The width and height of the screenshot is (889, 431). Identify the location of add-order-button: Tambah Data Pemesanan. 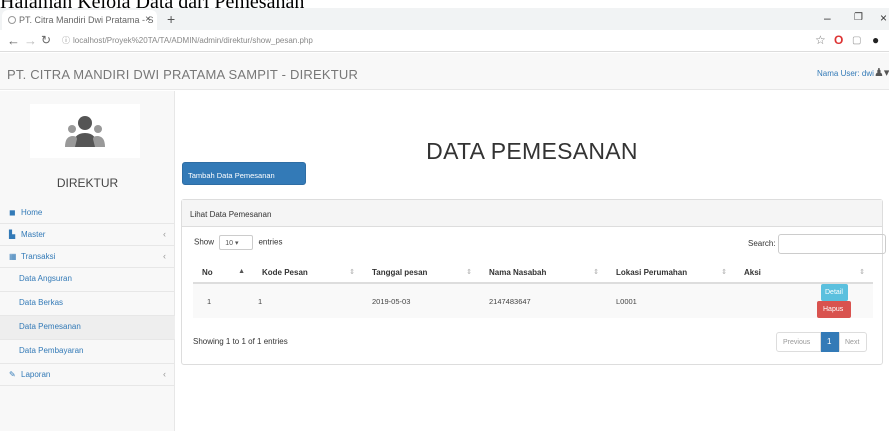
(244, 173).